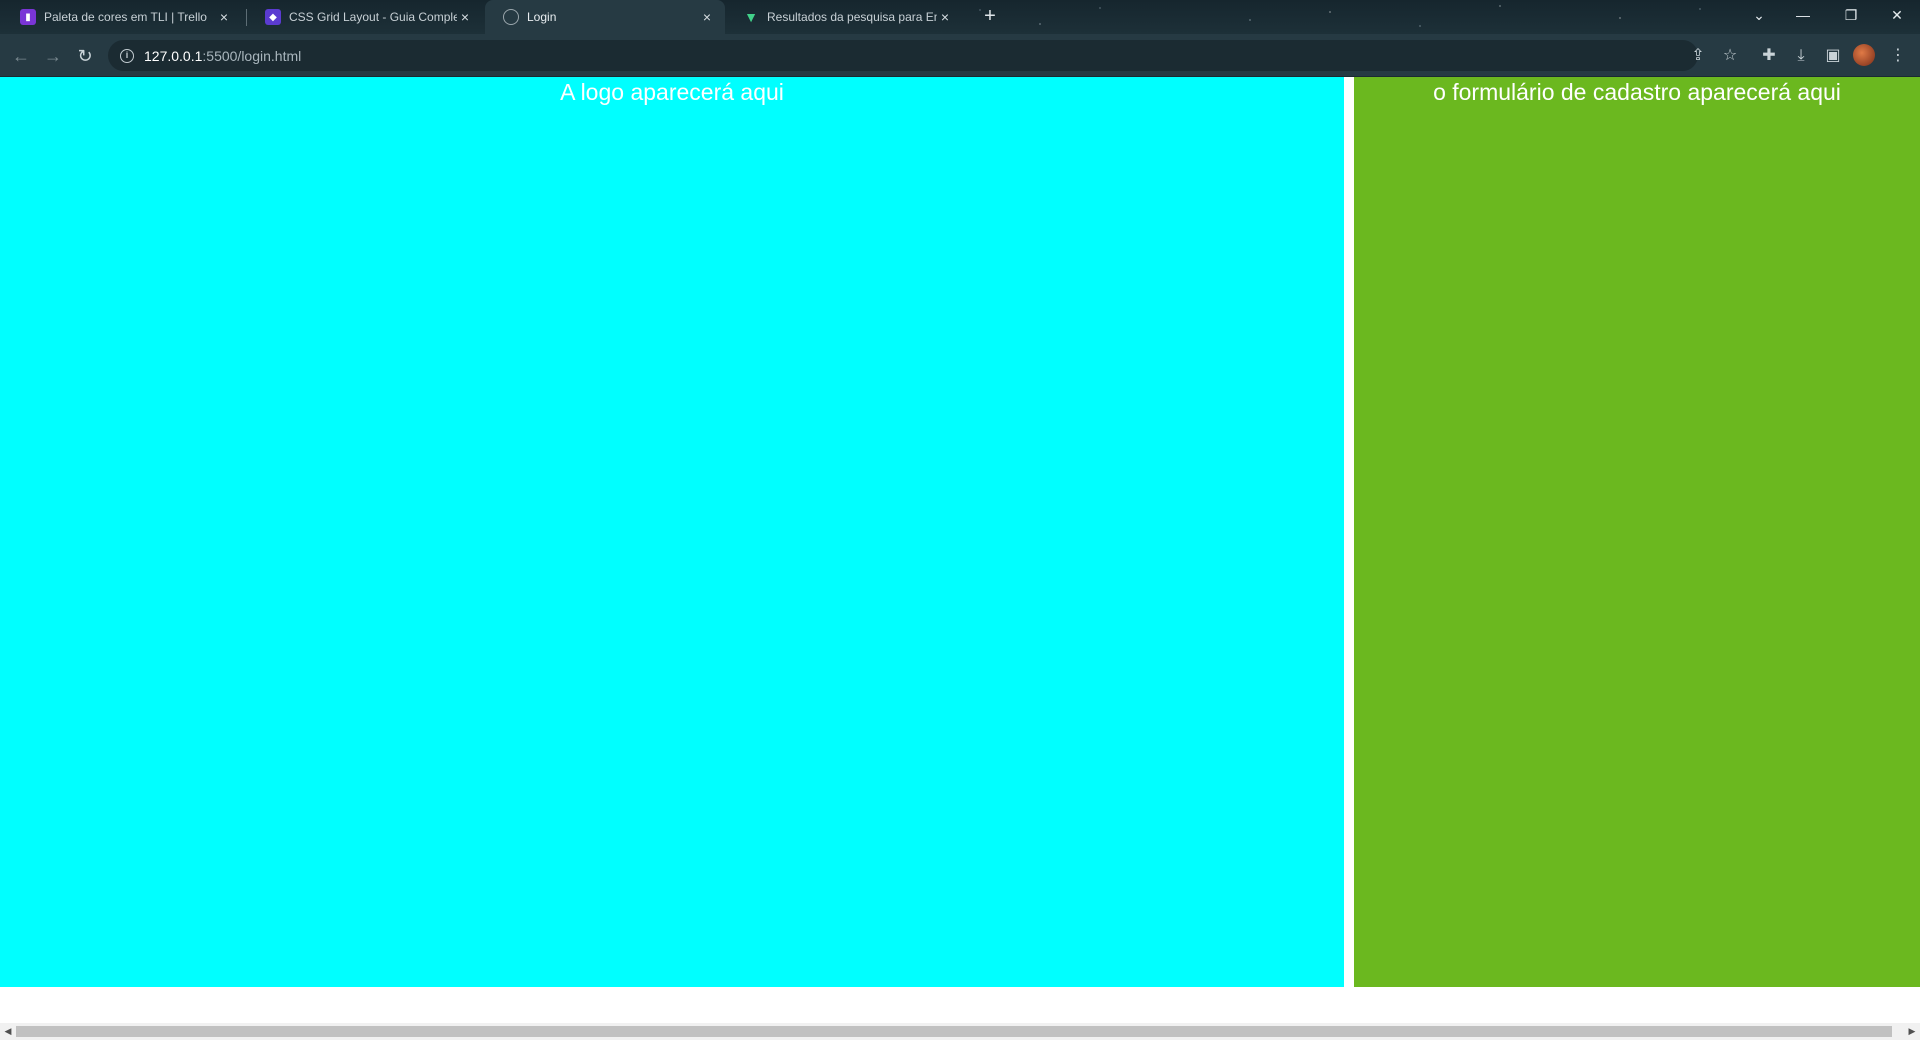 Image resolution: width=1920 pixels, height=1040 pixels. Describe the element at coordinates (252, 55) in the screenshot. I see `url-path: :5500/login.html` at that location.